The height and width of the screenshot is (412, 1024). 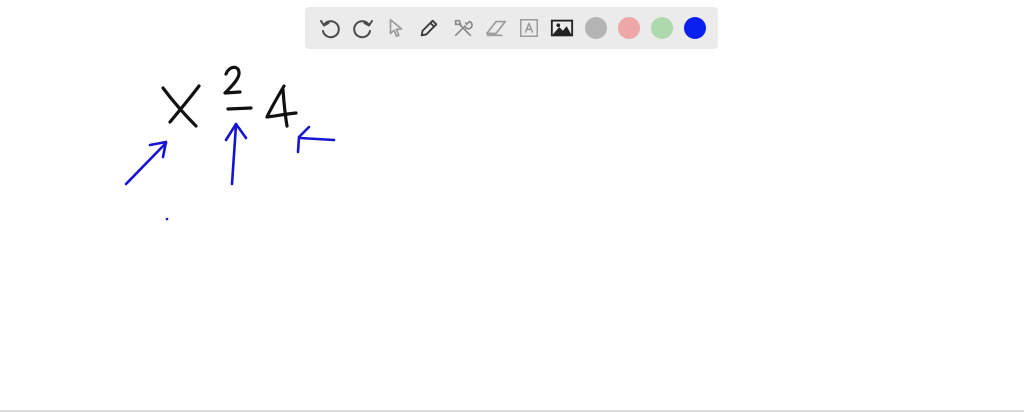 I want to click on ink-layer, so click(x=230, y=143).